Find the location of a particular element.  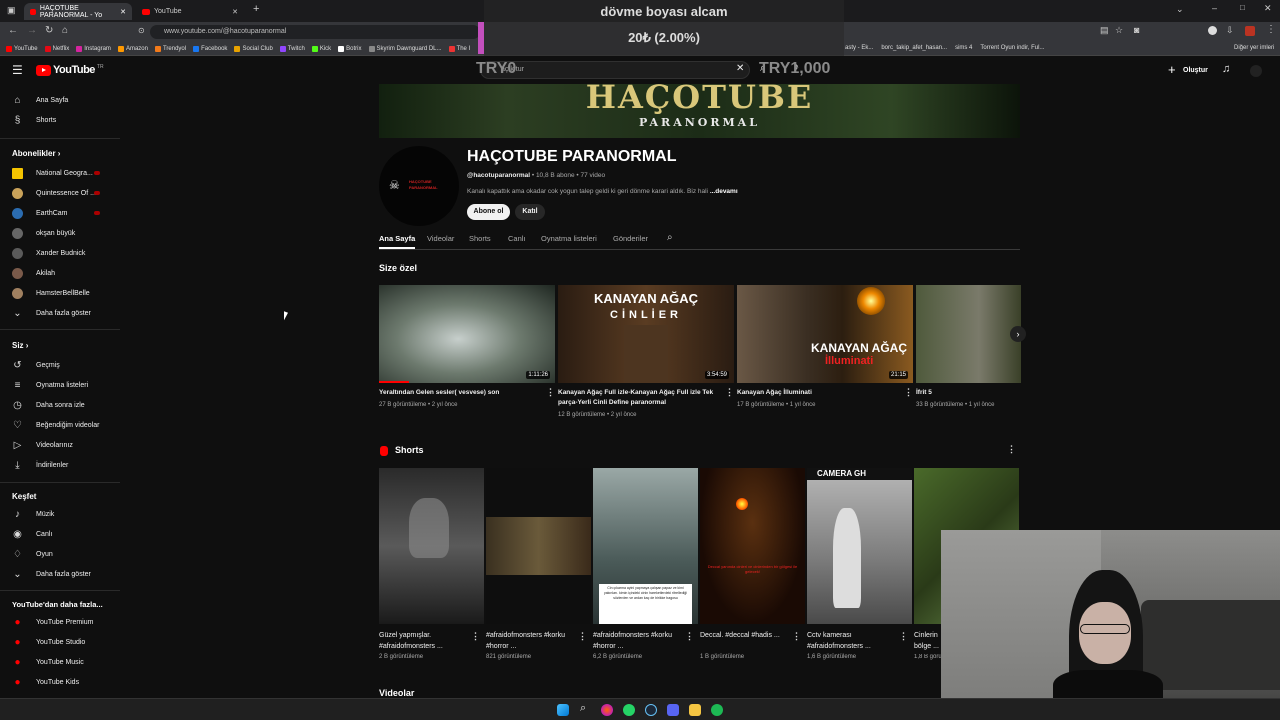

taskbar-search-icon: ⌕ is located at coordinates (583, 708).